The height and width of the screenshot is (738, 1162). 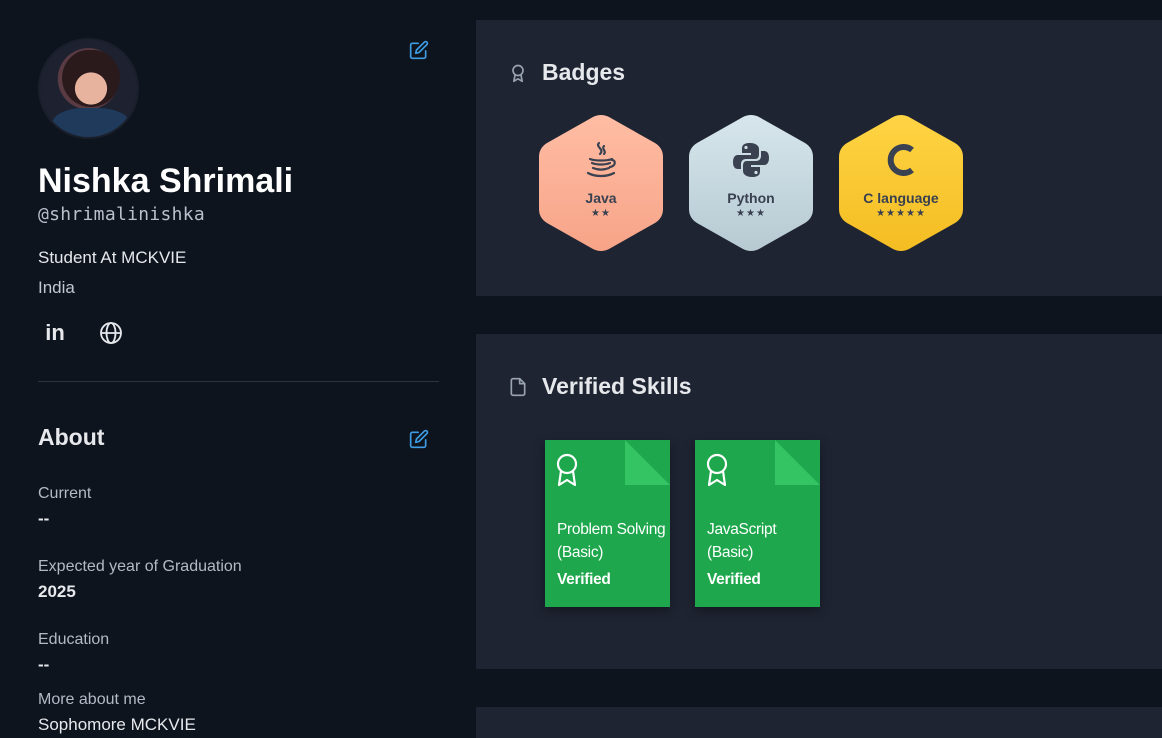 What do you see at coordinates (617, 386) in the screenshot?
I see `verified-skills-title: Verified Skills` at bounding box center [617, 386].